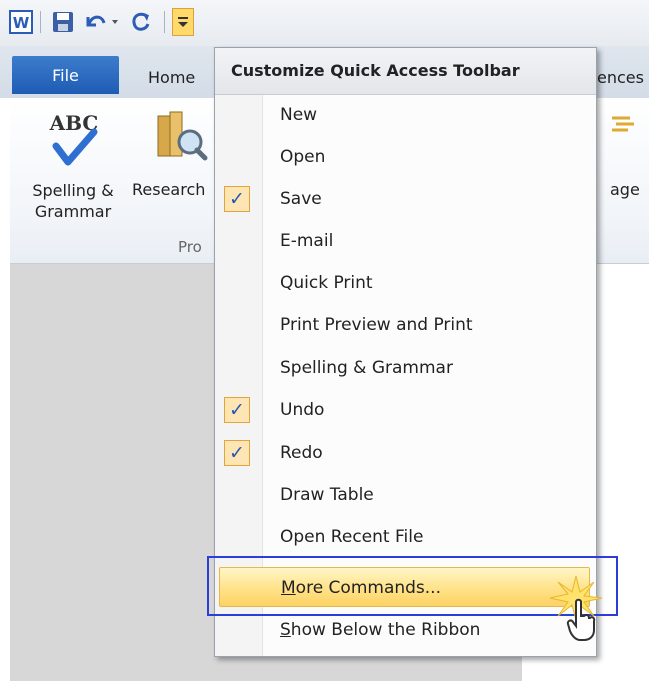 This screenshot has height=681, width=649. I want to click on tab-home: Home, so click(171, 77).